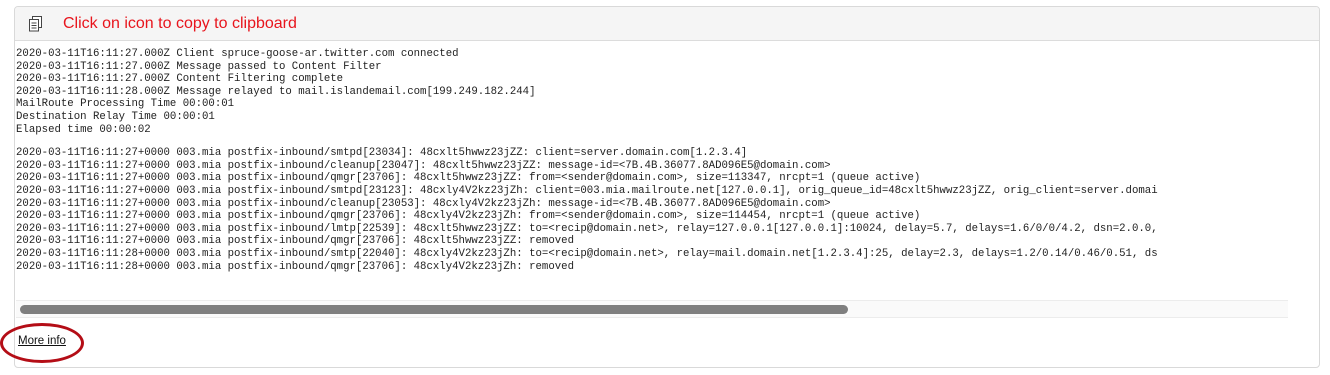 This screenshot has width=1330, height=375. Describe the element at coordinates (83, 129) in the screenshot. I see `summary-line: Elapsed time 00:00:02` at that location.